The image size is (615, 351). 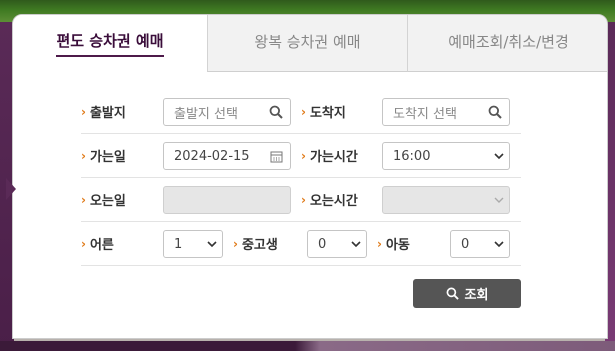 What do you see at coordinates (446, 156) in the screenshot?
I see `go-time-select: 16:00` at bounding box center [446, 156].